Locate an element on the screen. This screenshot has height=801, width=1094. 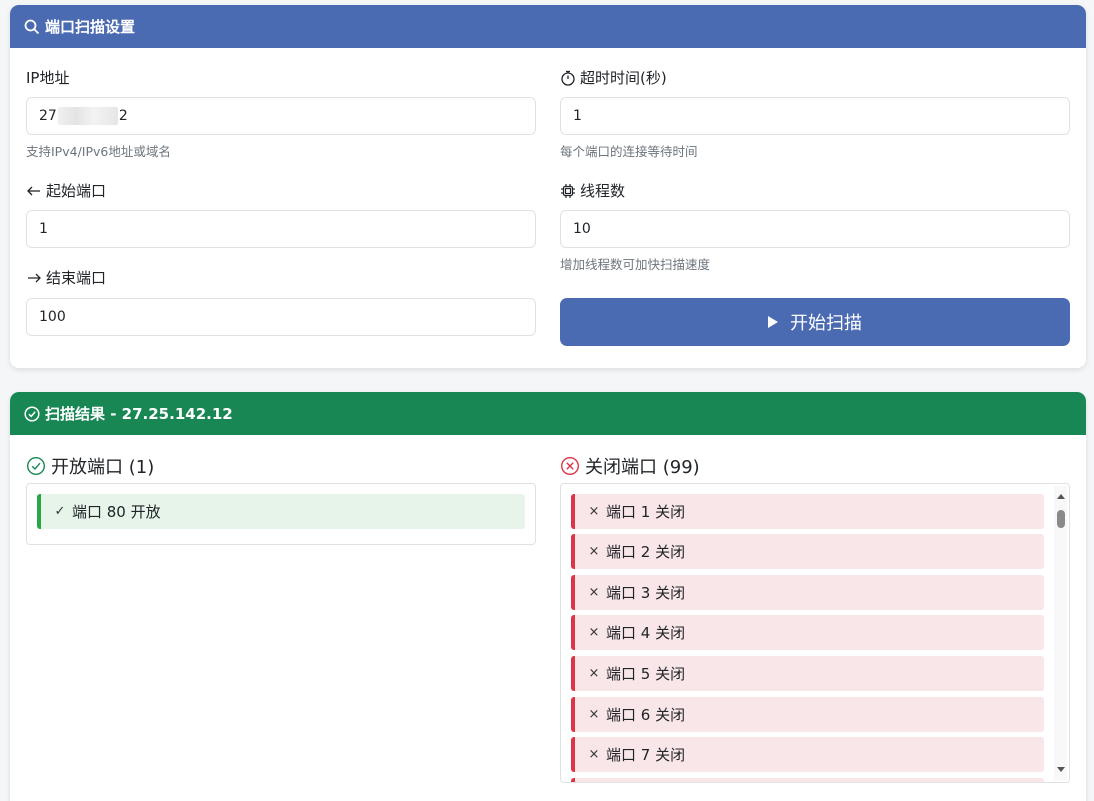
threads-value: 10 is located at coordinates (582, 229).